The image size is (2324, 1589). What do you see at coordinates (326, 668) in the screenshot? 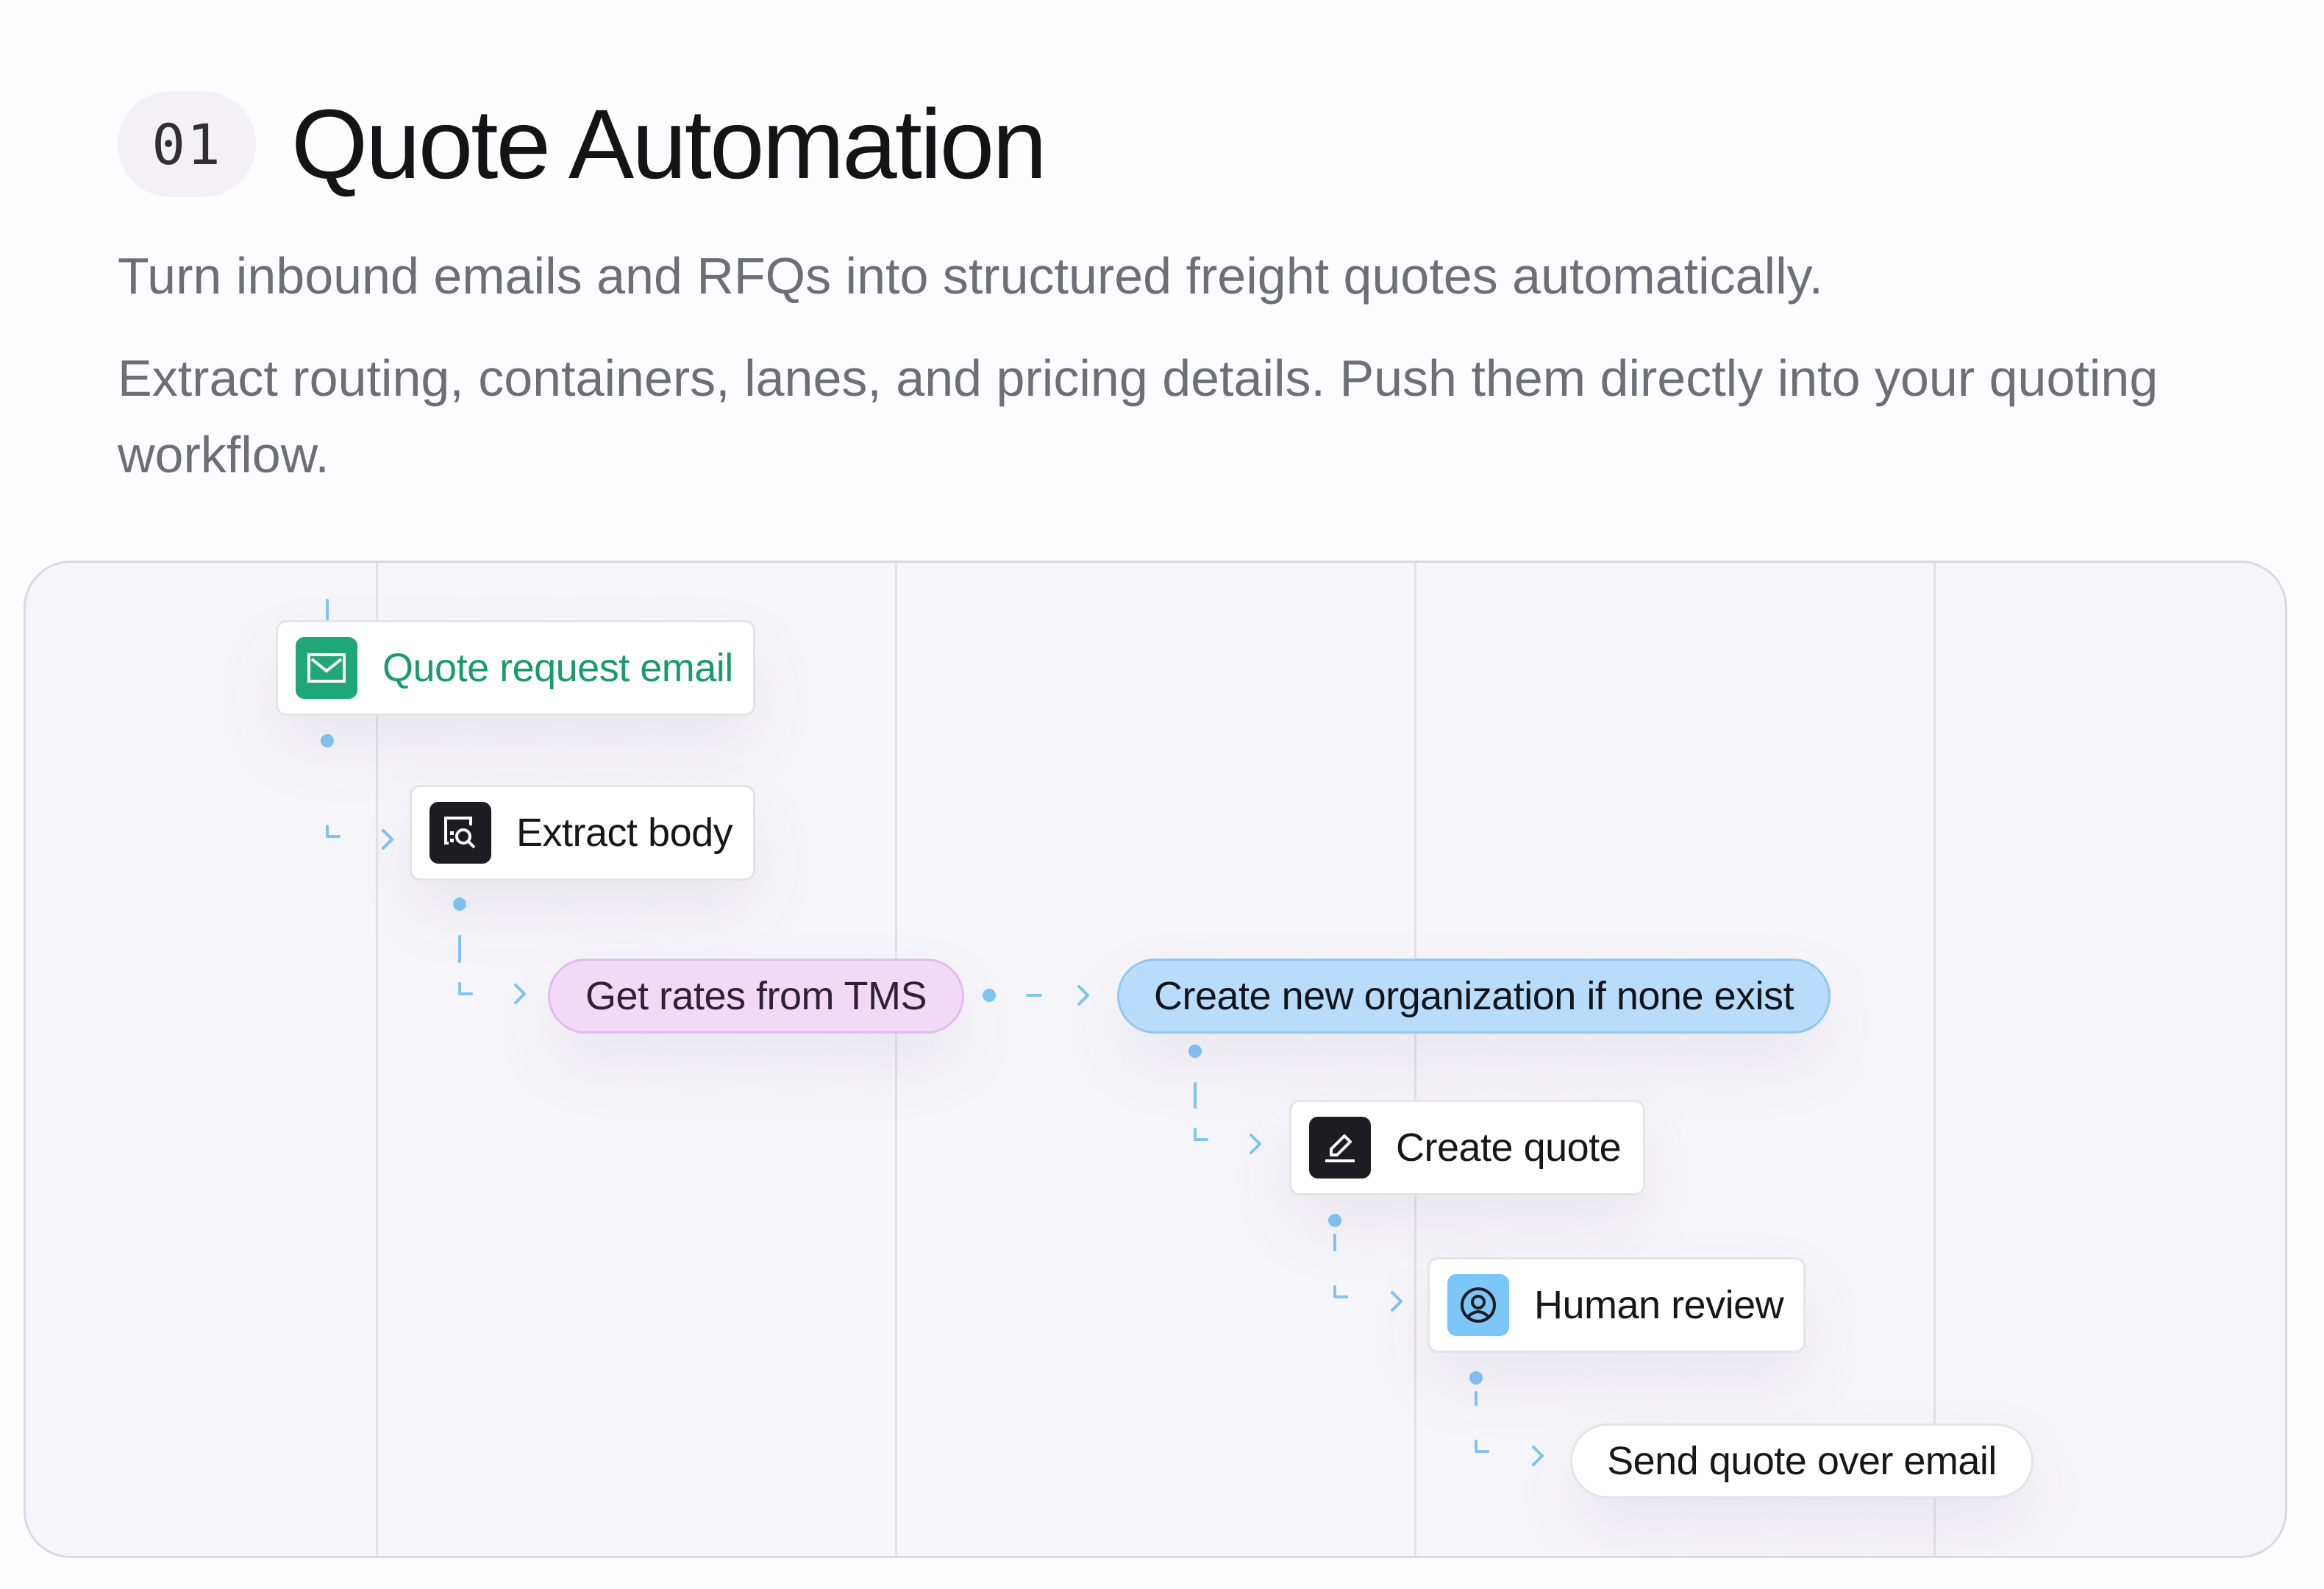
I see `mail-icon` at bounding box center [326, 668].